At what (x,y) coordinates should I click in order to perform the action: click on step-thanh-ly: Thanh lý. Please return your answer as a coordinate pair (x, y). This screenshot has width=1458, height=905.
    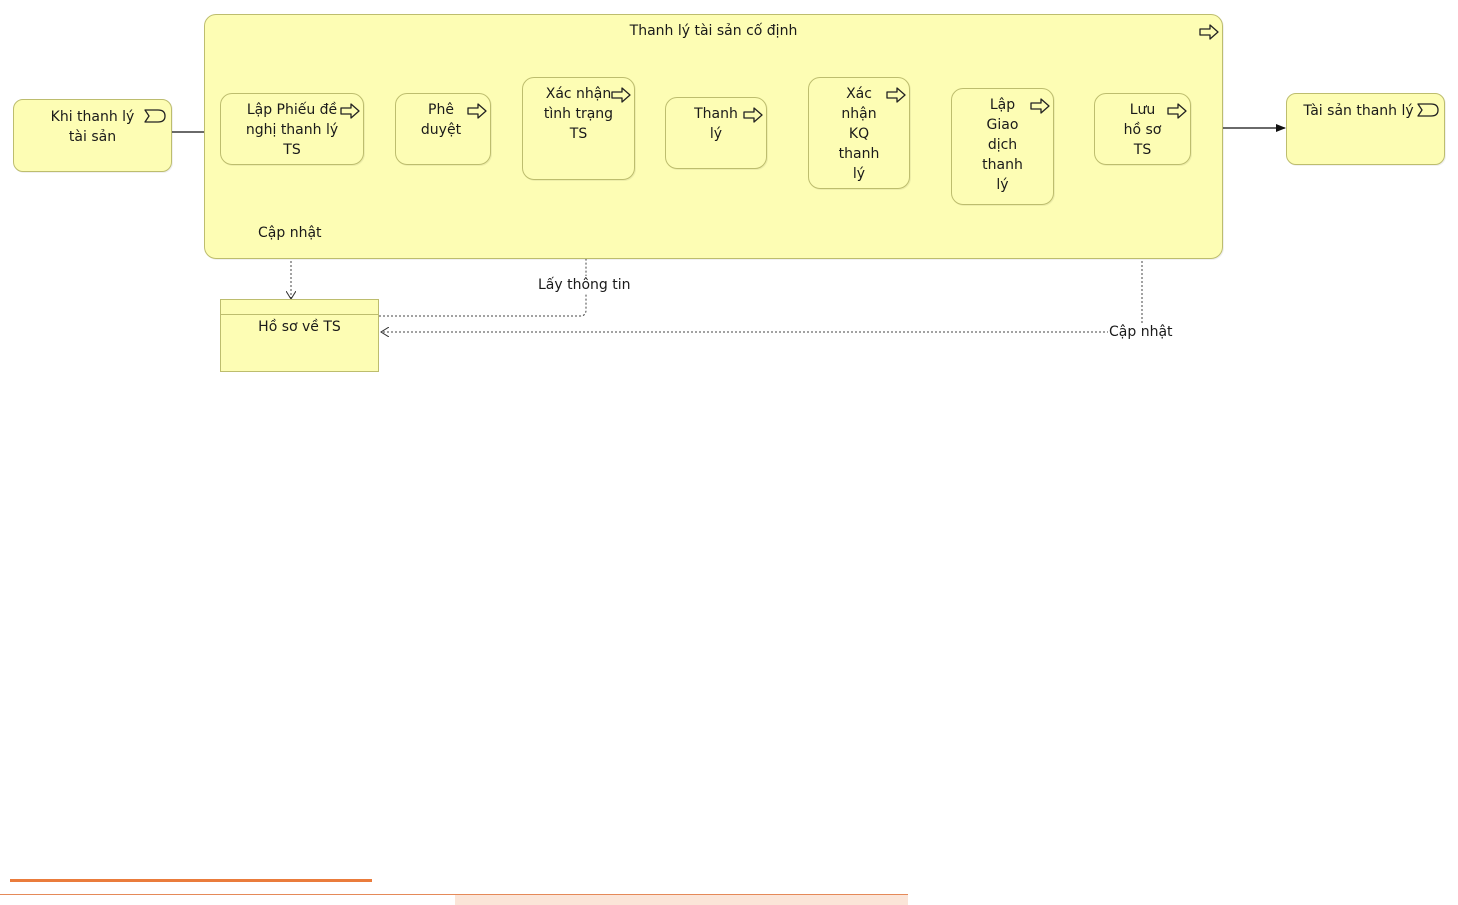
    Looking at the image, I should click on (716, 133).